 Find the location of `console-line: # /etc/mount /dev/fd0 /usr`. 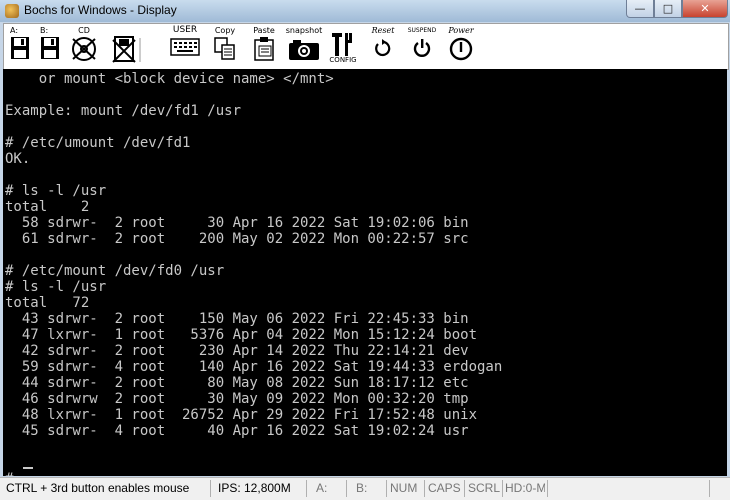

console-line: # /etc/mount /dev/fd0 /usr is located at coordinates (115, 271).